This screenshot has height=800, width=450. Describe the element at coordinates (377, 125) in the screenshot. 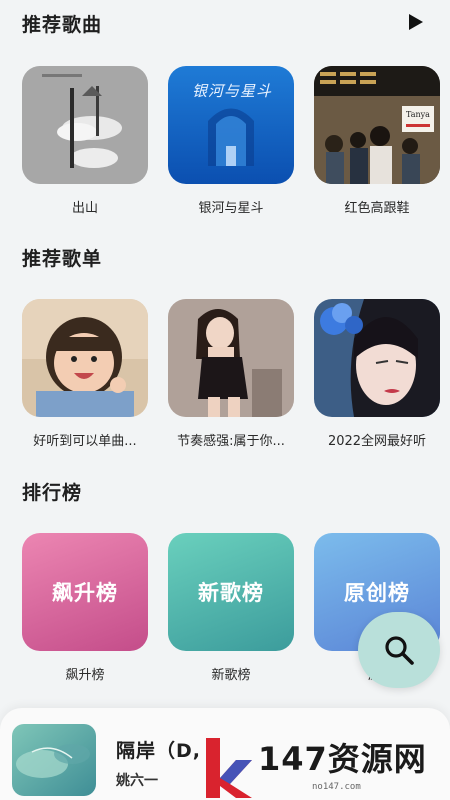

I see `song-cover: Tanya` at that location.